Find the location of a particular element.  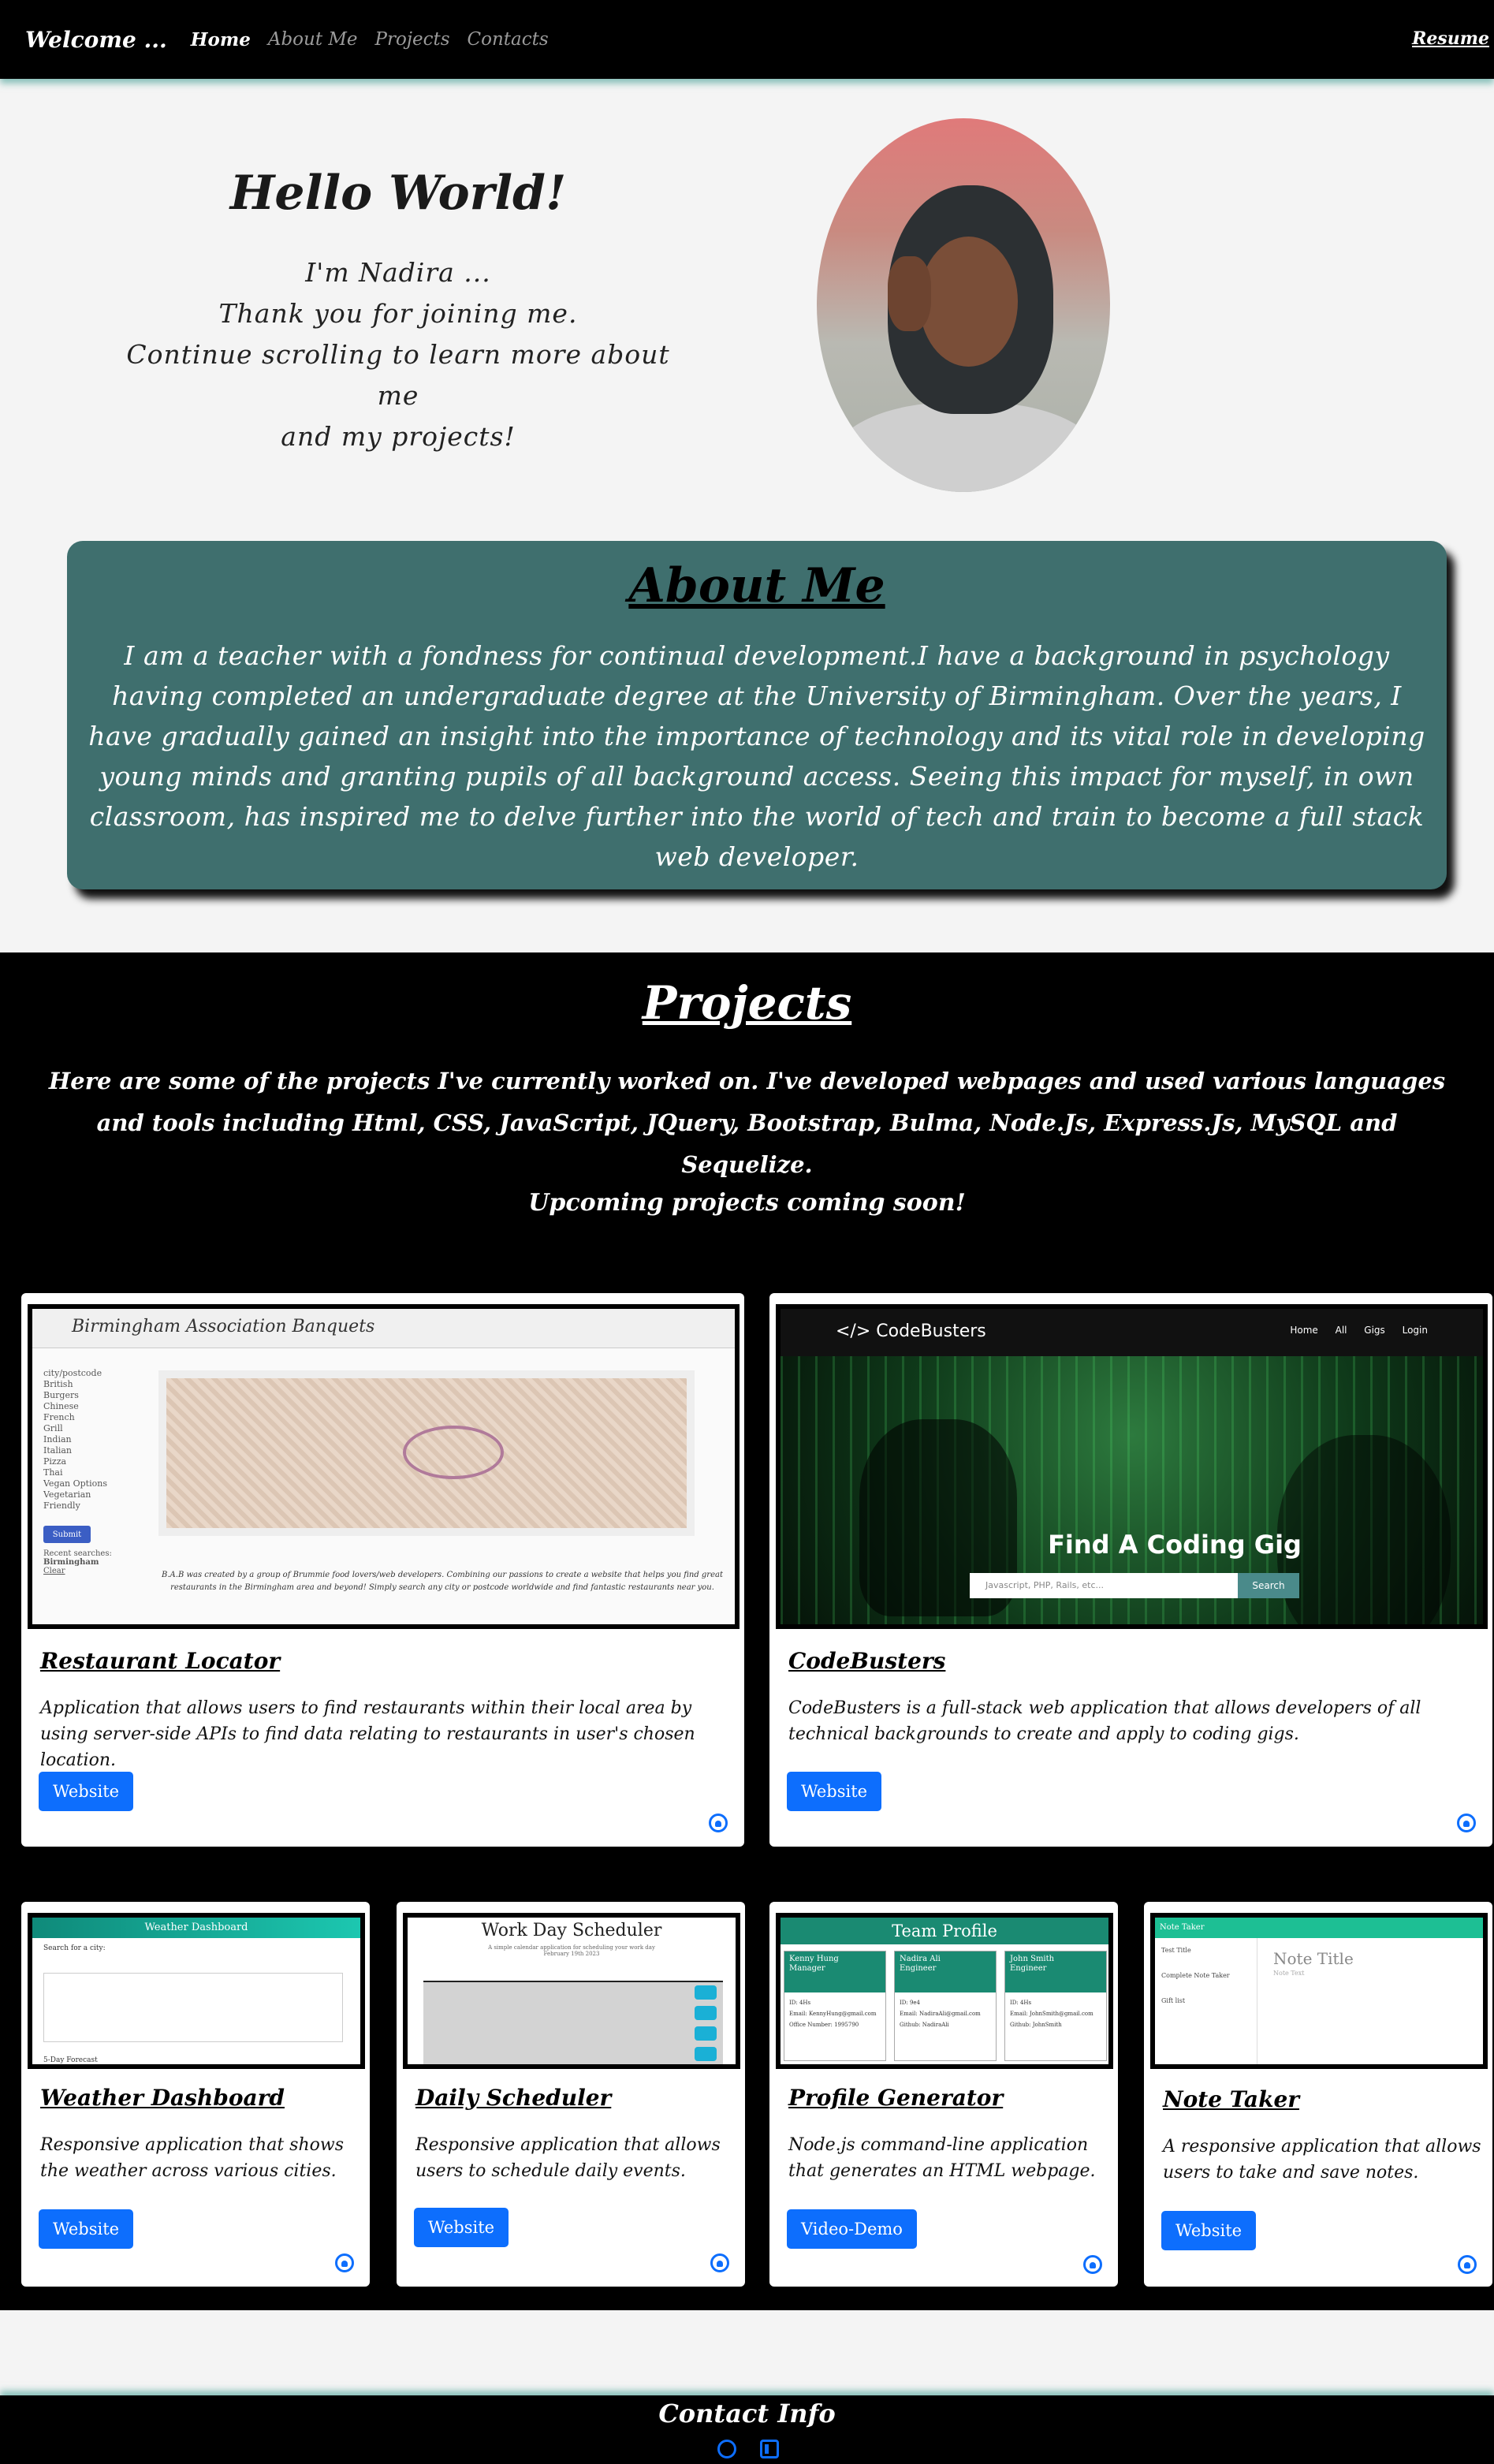

employee-email: Email: JohnSmith@gmail.com is located at coordinates (1051, 2014).